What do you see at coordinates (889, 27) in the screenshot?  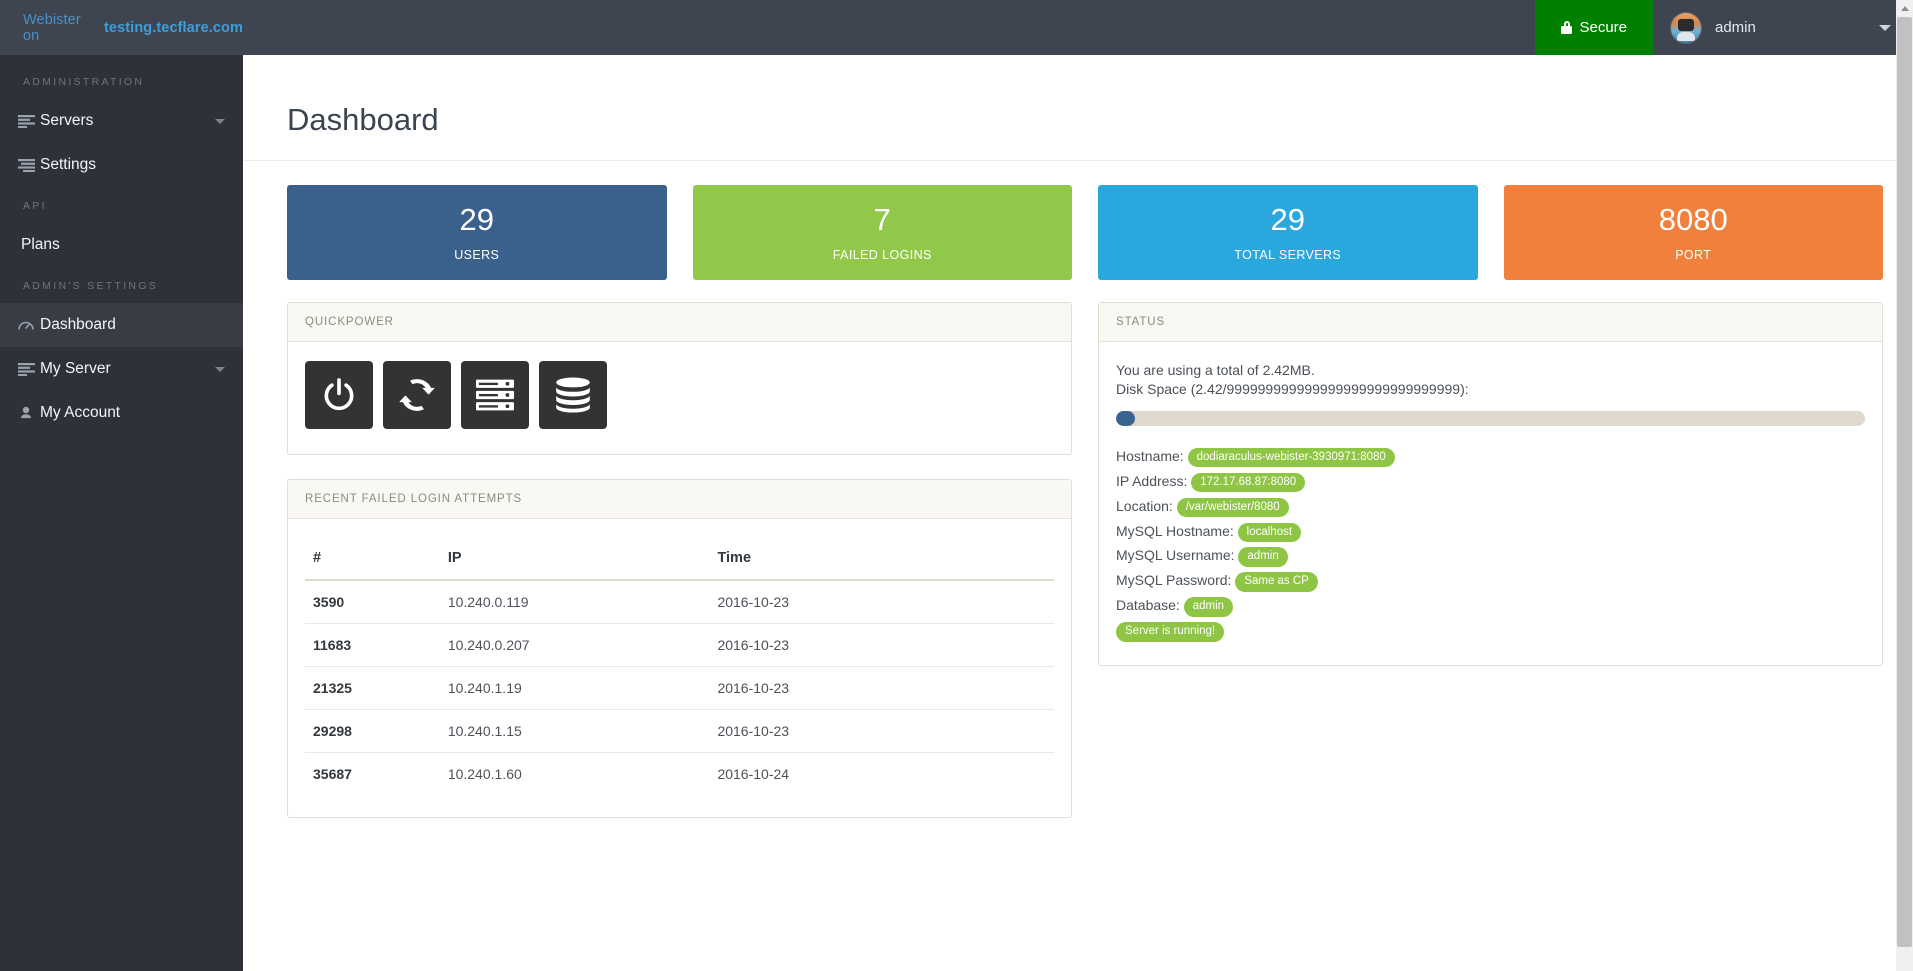 I see `top-bar-spacer` at bounding box center [889, 27].